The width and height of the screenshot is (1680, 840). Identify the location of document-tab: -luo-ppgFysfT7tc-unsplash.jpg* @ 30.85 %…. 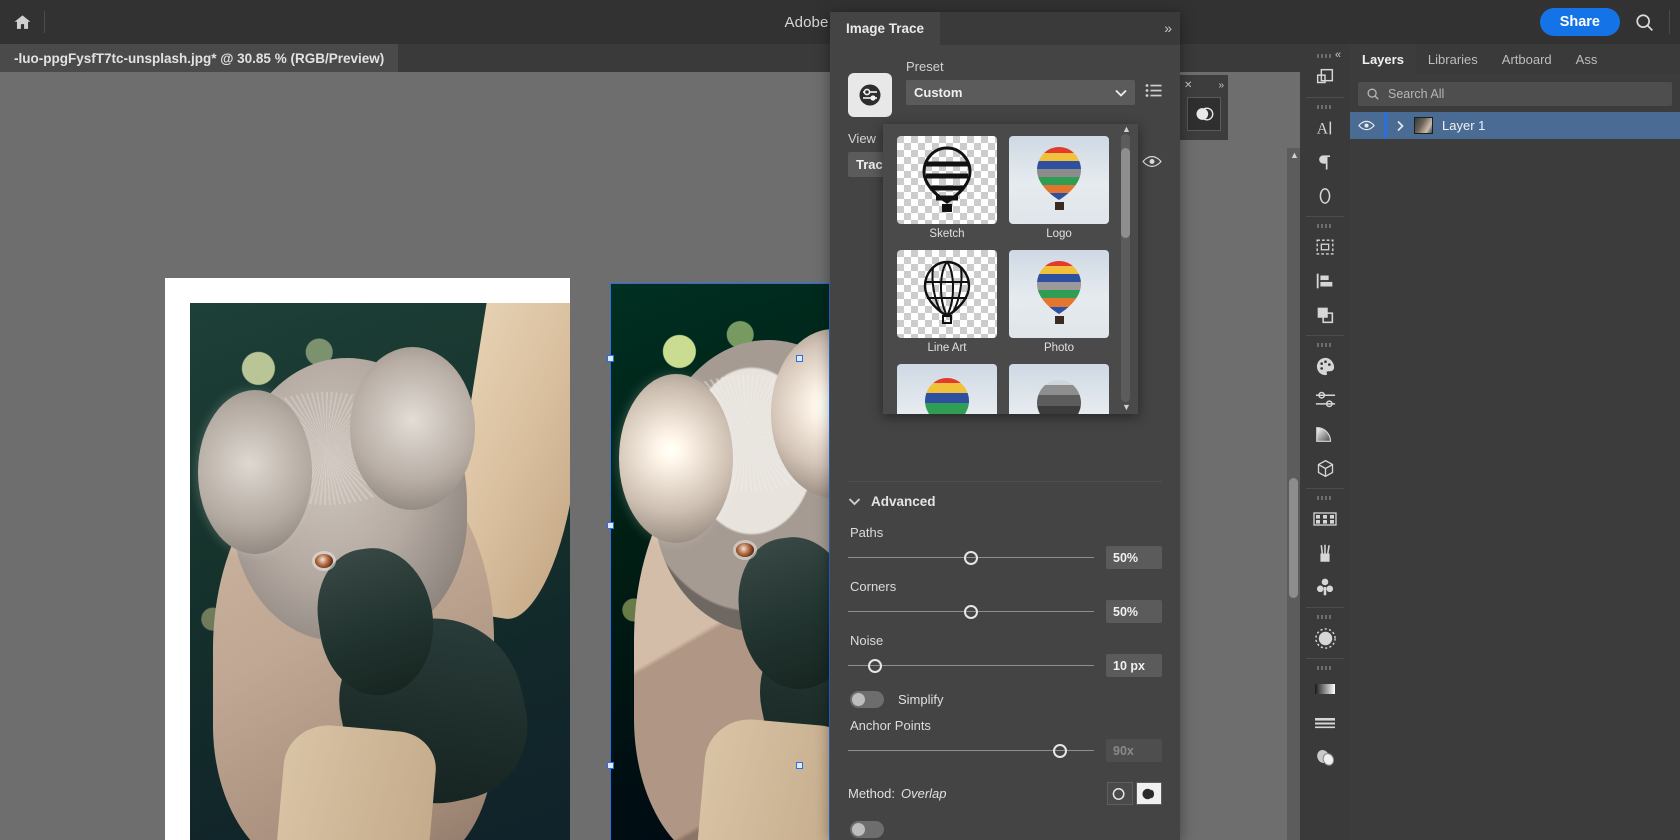
(199, 58).